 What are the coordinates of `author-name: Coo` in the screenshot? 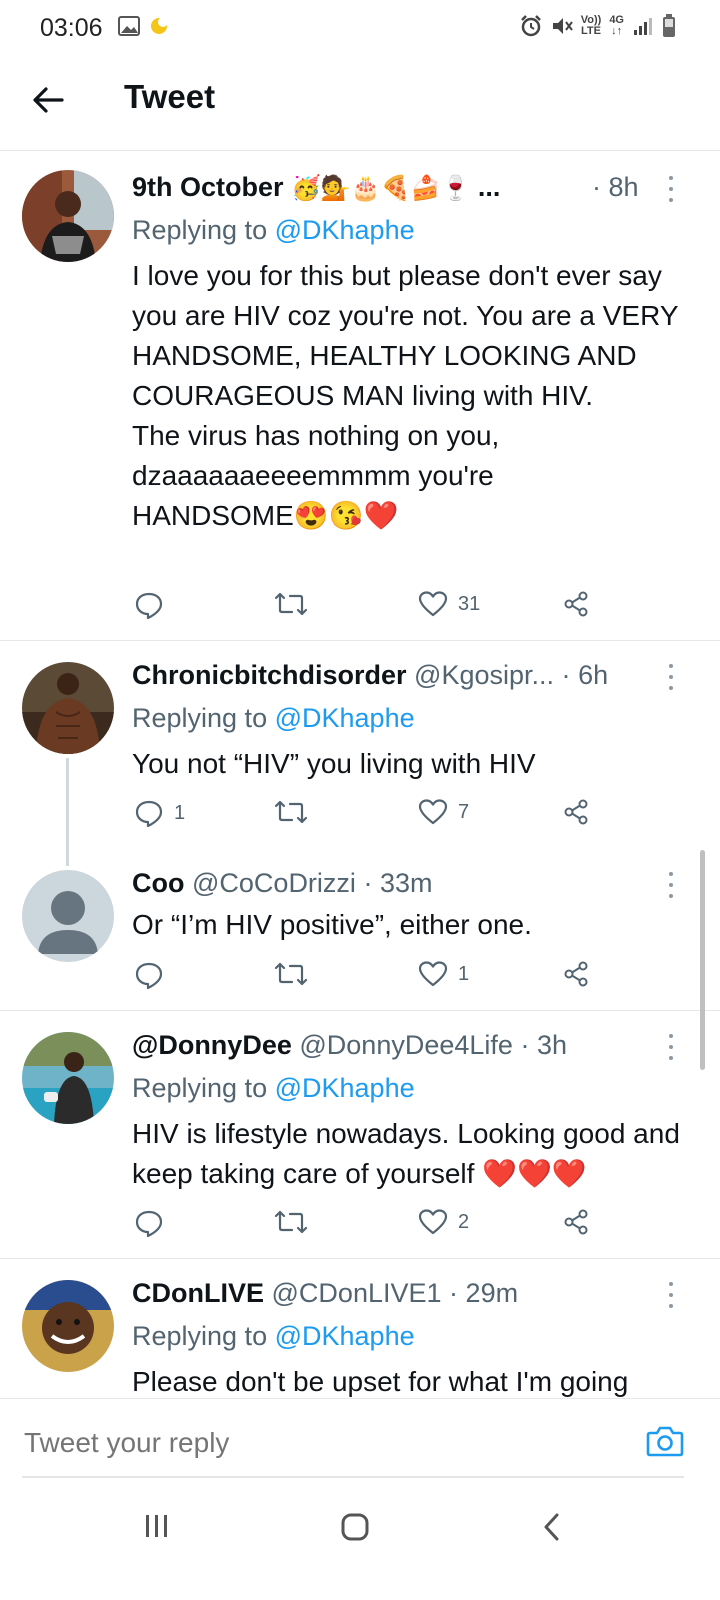 It's located at (158, 883).